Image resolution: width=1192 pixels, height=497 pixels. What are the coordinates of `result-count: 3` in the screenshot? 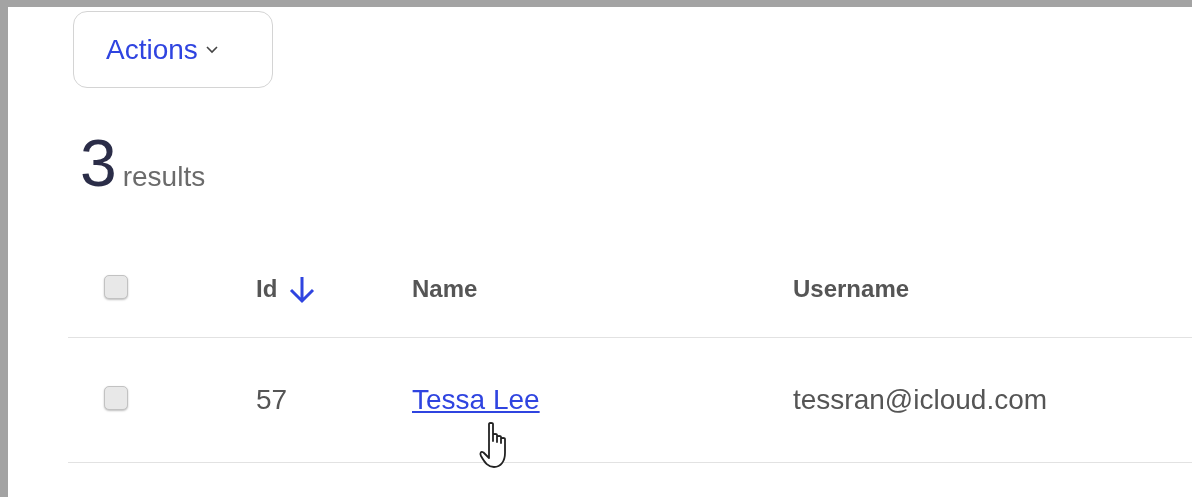 It's located at (98, 163).